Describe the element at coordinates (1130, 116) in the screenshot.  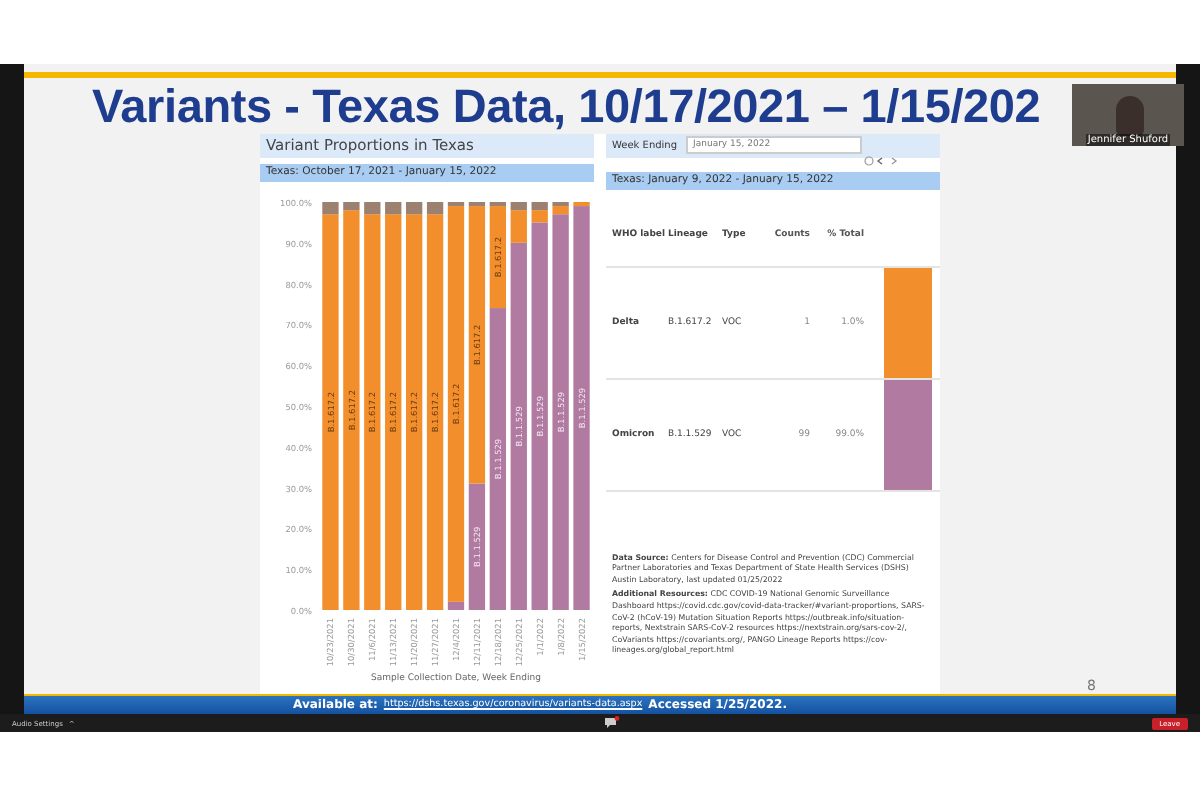
I see `person-silhouette-icon` at that location.